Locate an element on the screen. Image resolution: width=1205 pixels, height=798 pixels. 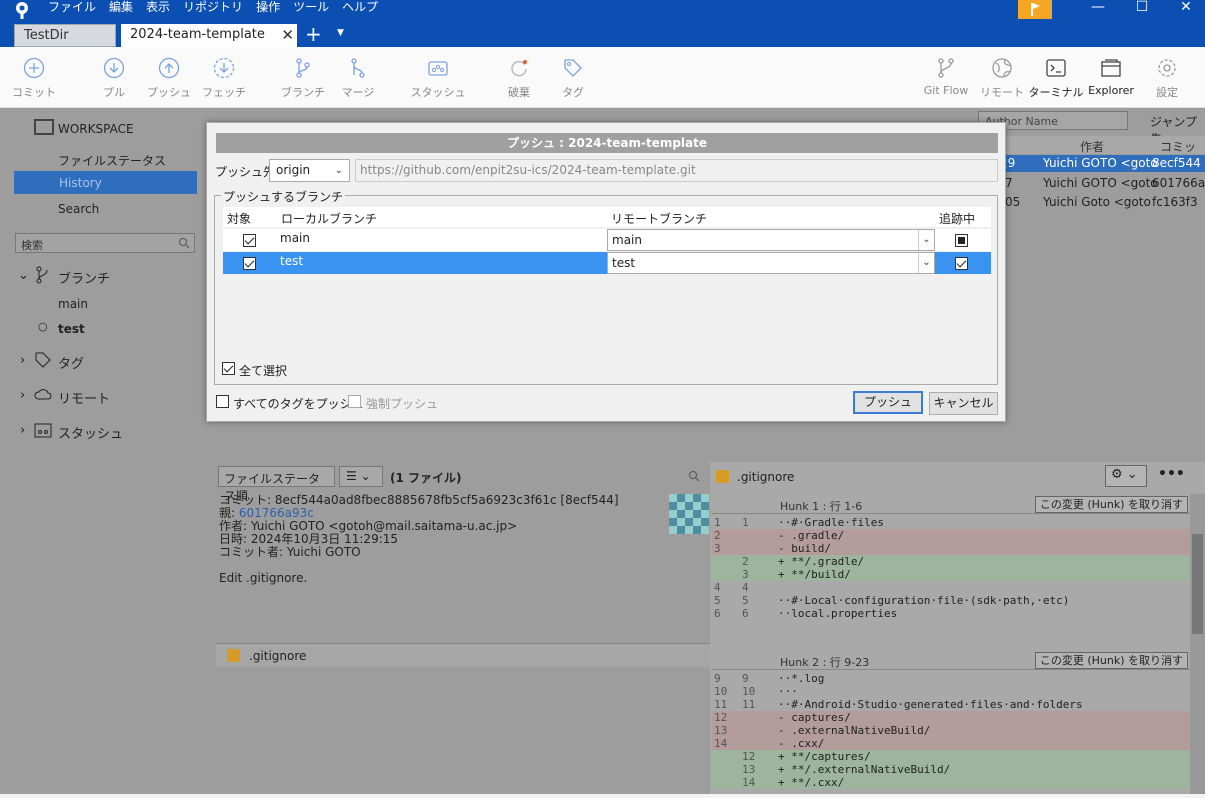
sidebar-search-input: 検索 is located at coordinates (105, 243).